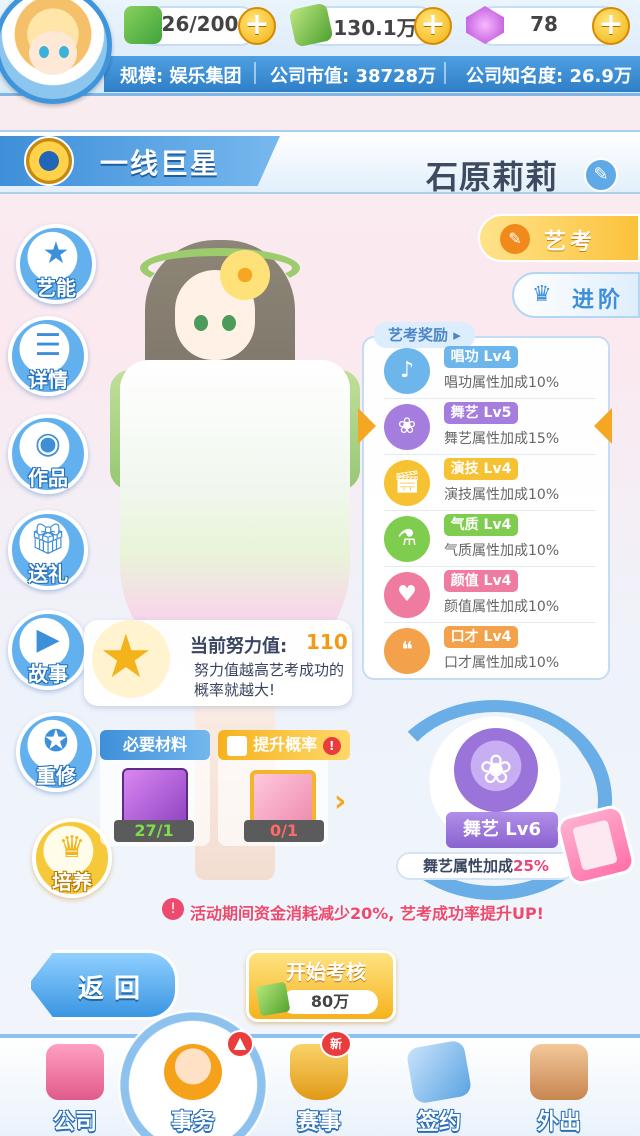 Image resolution: width=640 pixels, height=1136 pixels. I want to click on side-button-details: ☰ 详情, so click(48, 356).